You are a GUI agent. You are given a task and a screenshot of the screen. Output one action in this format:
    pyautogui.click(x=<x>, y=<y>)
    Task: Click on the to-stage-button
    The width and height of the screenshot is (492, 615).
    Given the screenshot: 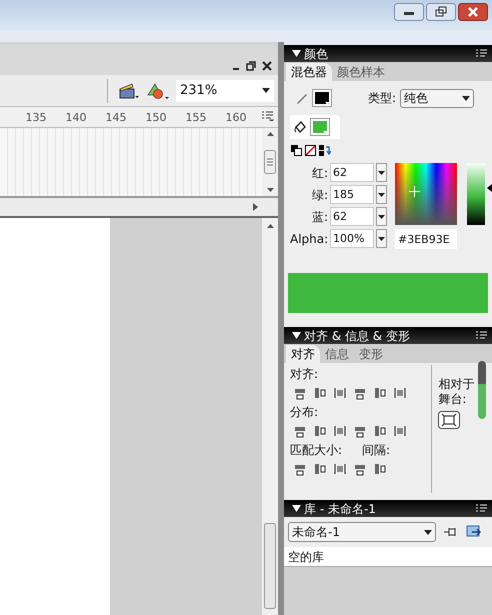 What is the action you would take?
    pyautogui.click(x=449, y=420)
    